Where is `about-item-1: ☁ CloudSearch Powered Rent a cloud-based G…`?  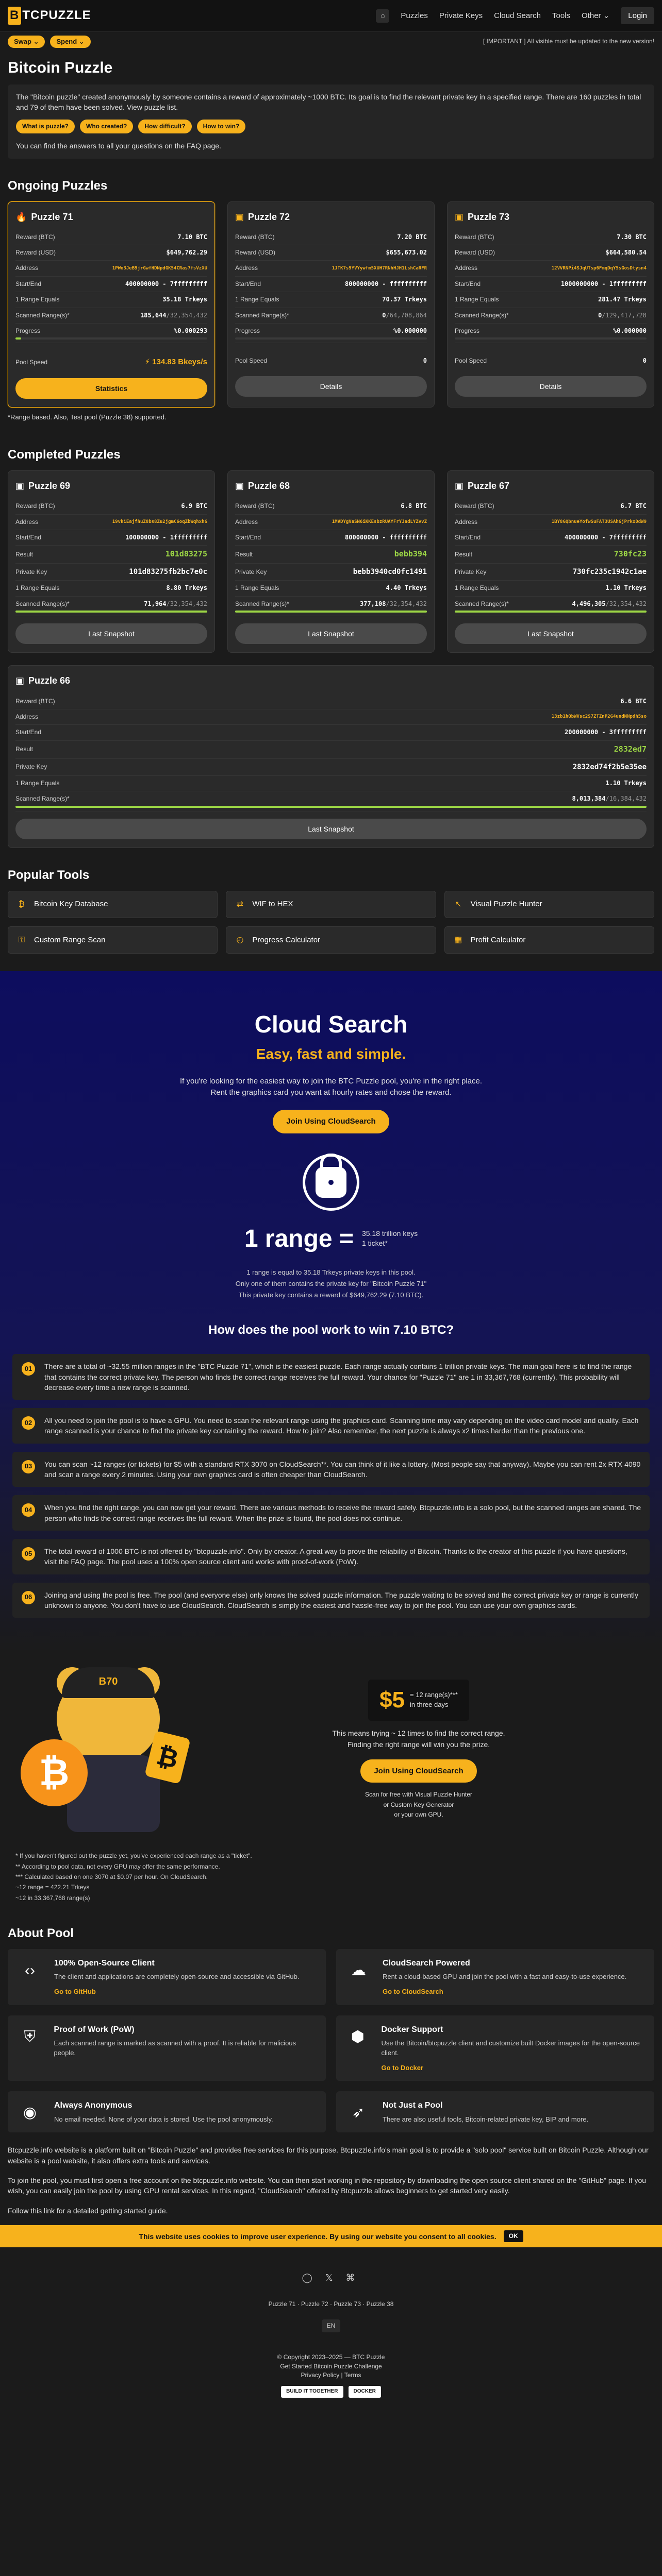
about-item-1: ☁ CloudSearch Powered Rent a cloud-based G… is located at coordinates (495, 1976).